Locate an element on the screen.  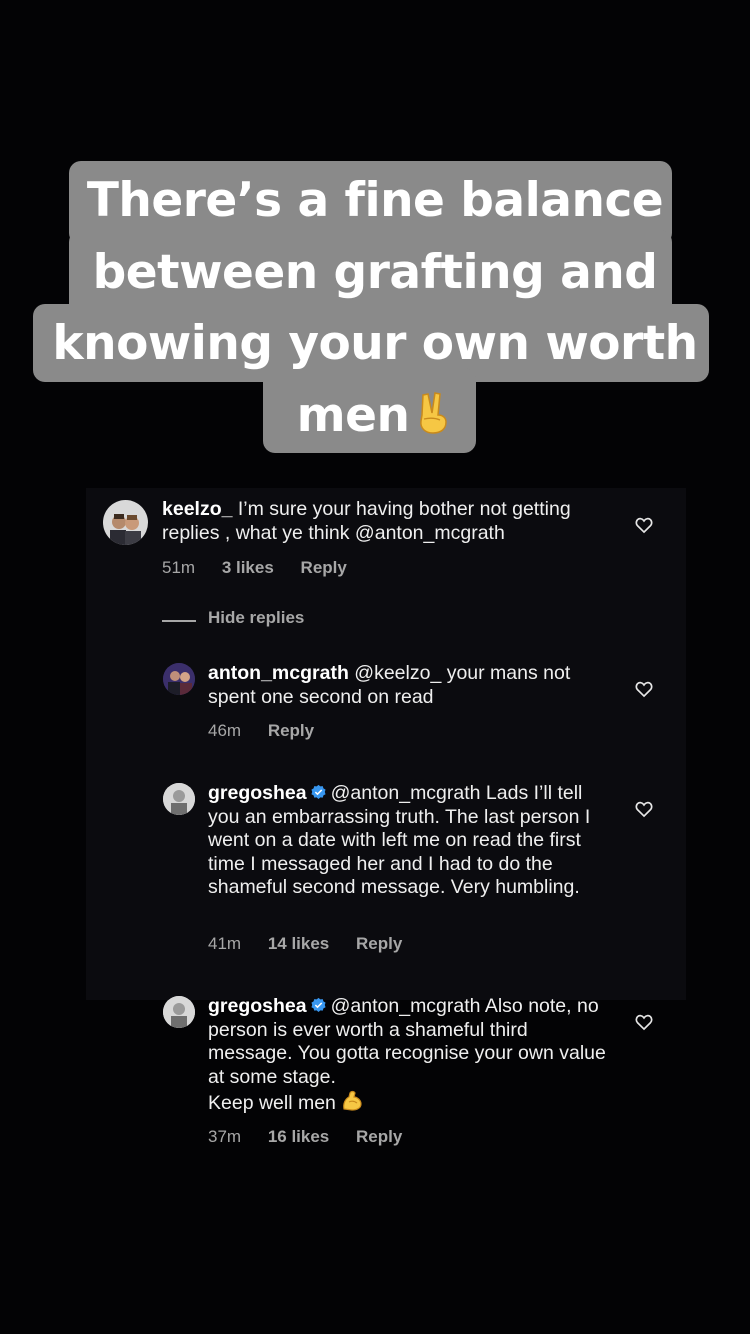
caption-word-men: men is located at coordinates (353, 415).